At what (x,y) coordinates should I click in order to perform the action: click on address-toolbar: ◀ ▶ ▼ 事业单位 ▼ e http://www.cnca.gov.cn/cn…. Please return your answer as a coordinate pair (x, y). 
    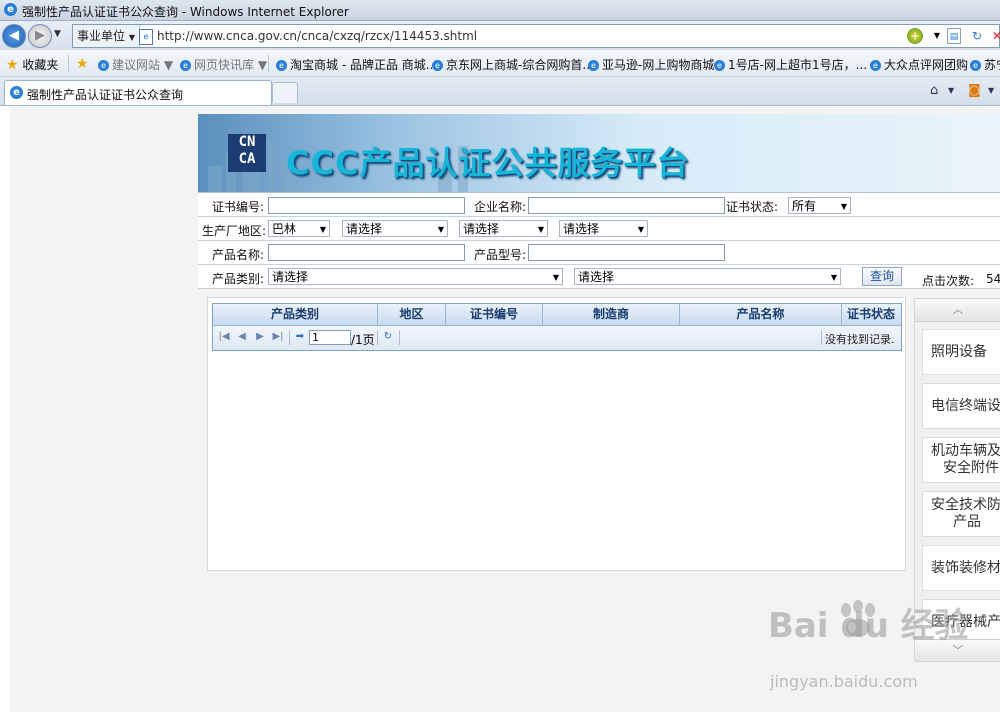
    Looking at the image, I should click on (500, 35).